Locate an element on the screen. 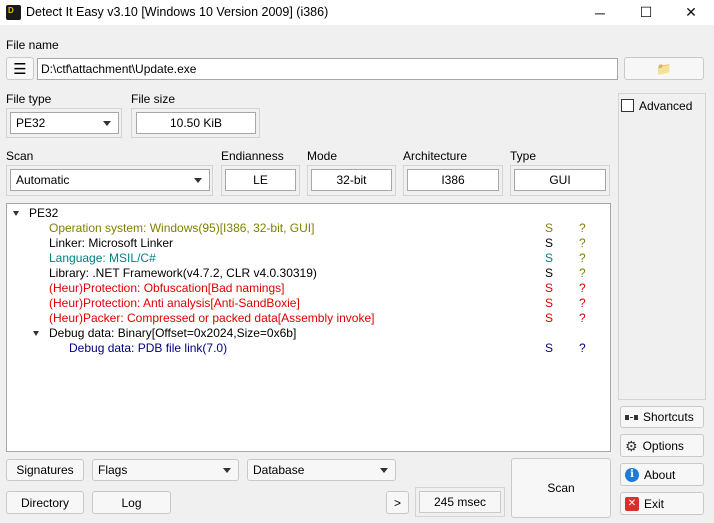  keyboard-icon is located at coordinates (631, 417).